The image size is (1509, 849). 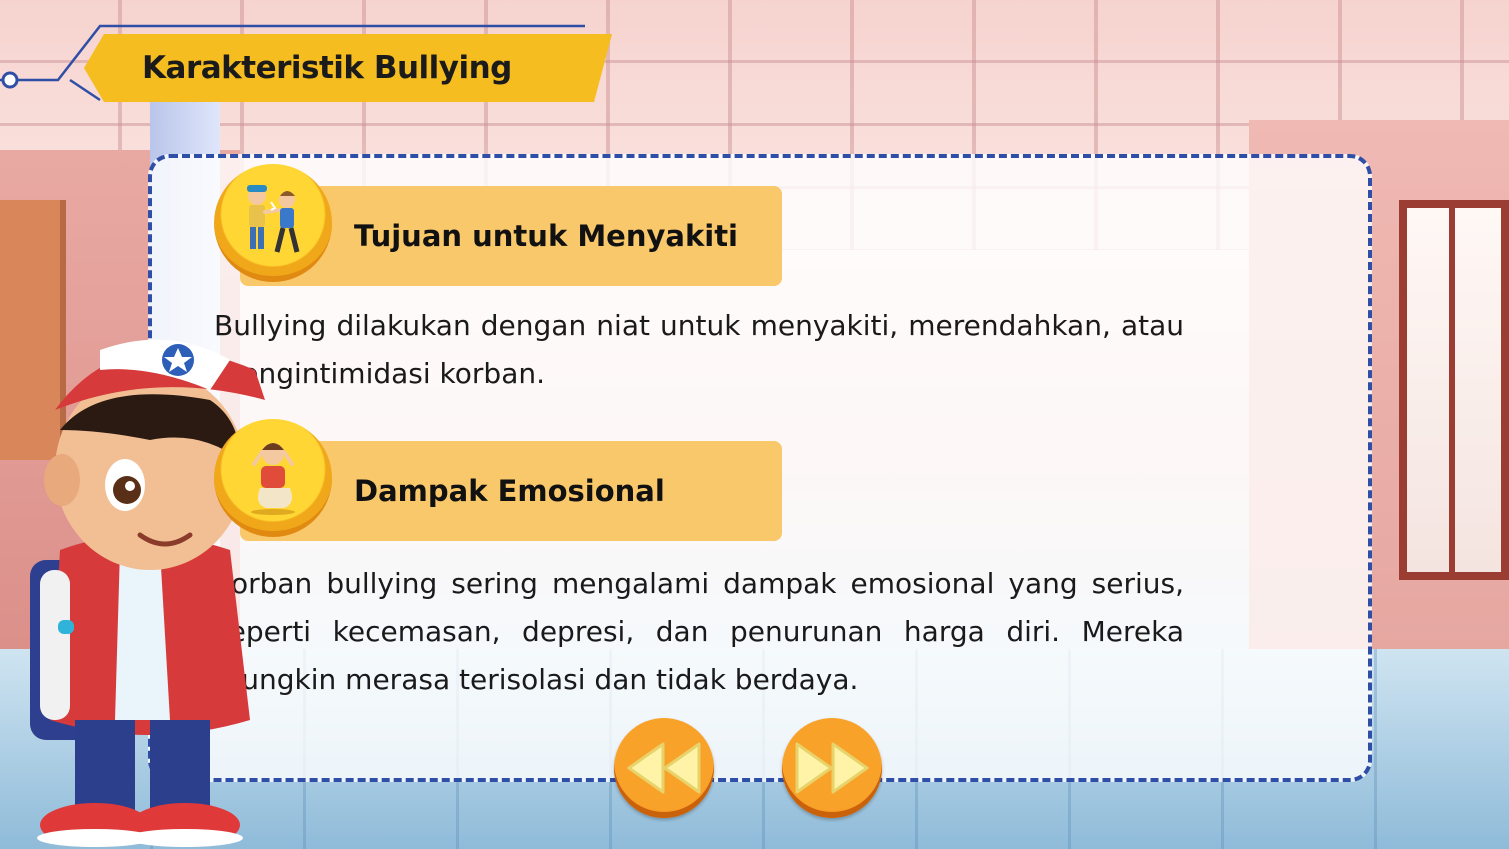 I want to click on boy-mascot-illustration, so click(x=147, y=593).